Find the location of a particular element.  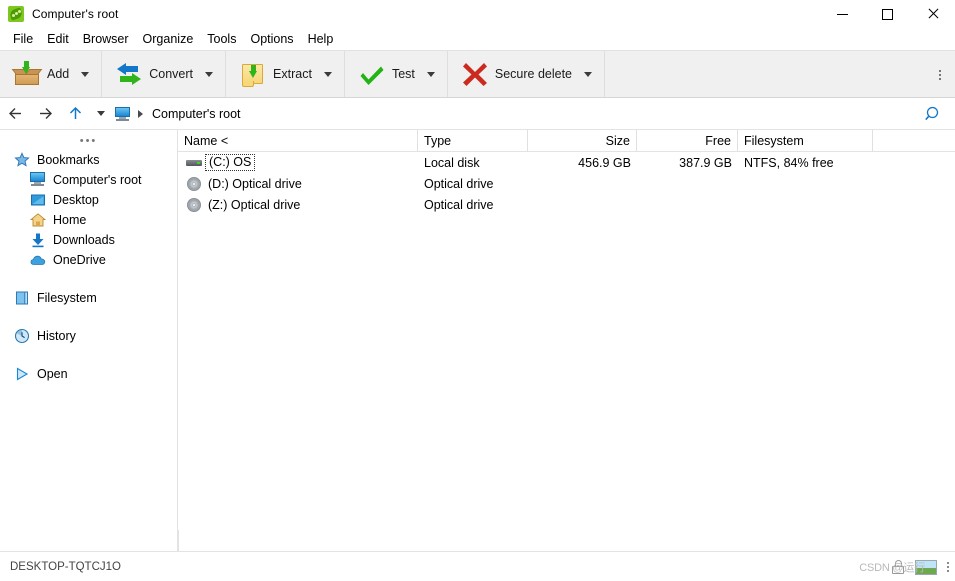

clock-icon is located at coordinates (22, 336).